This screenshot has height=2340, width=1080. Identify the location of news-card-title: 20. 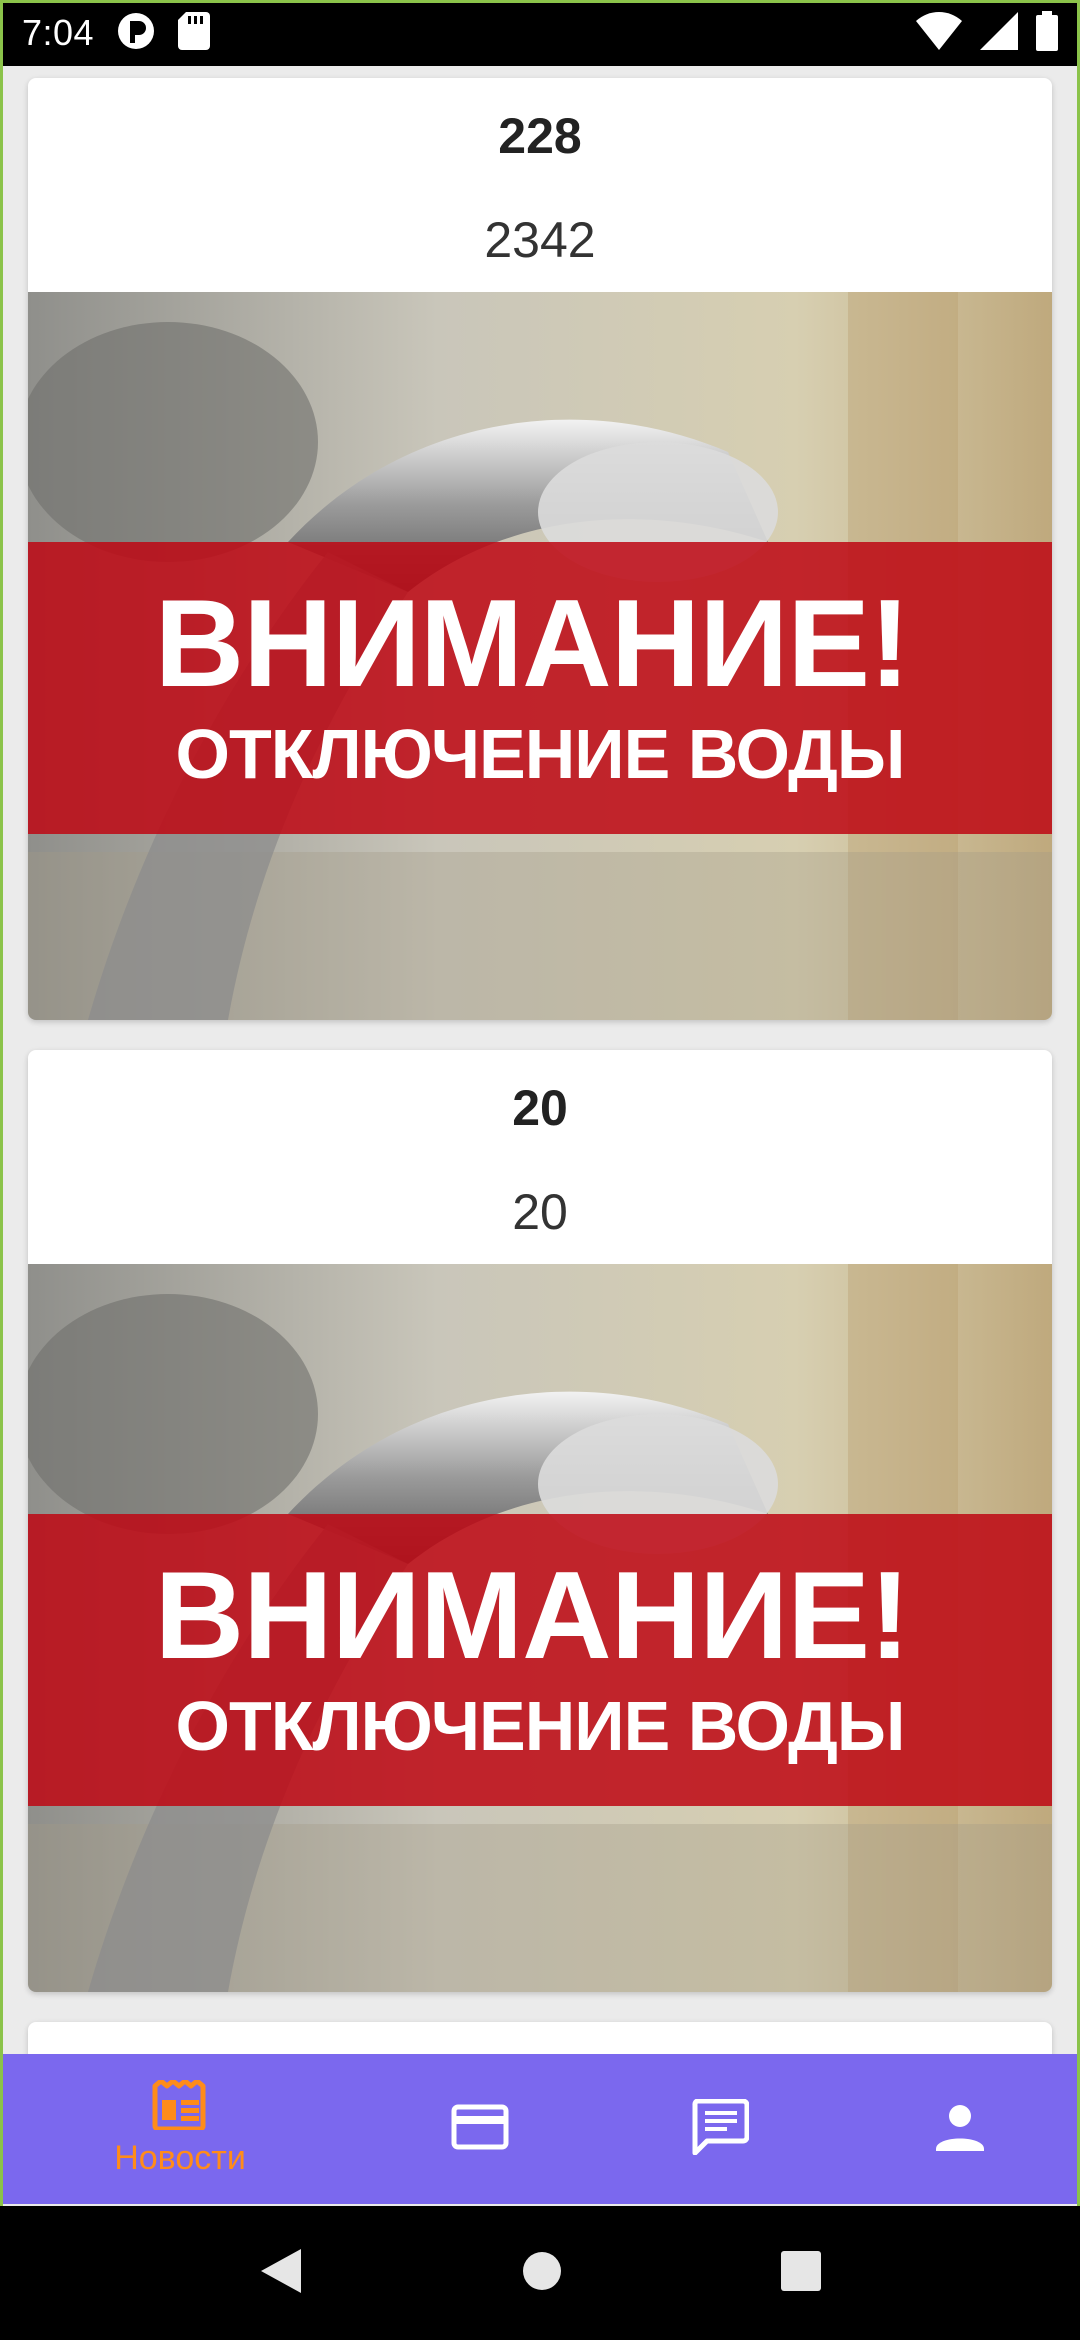
(540, 1108).